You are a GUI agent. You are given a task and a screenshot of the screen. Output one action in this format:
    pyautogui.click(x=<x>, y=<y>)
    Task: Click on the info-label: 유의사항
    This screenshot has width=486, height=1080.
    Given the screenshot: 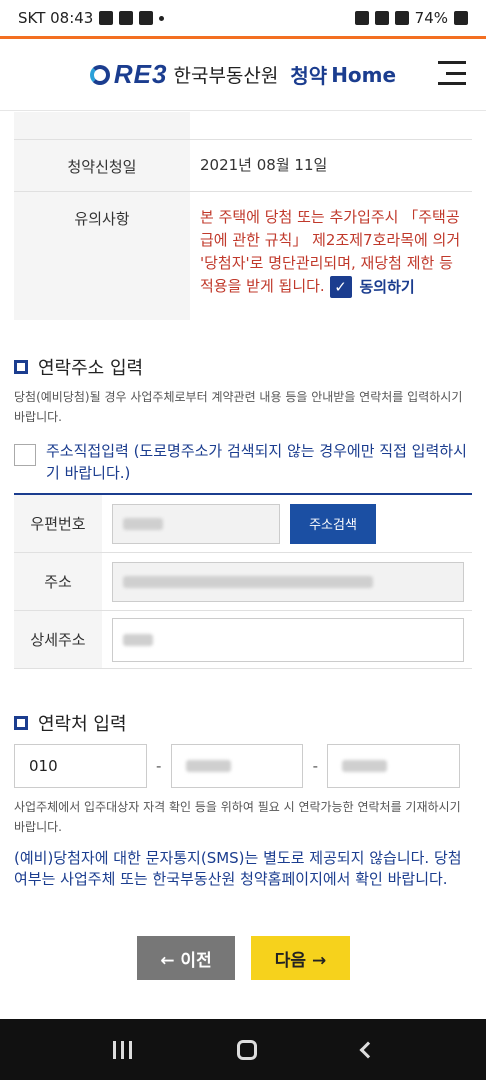 What is the action you would take?
    pyautogui.click(x=102, y=256)
    